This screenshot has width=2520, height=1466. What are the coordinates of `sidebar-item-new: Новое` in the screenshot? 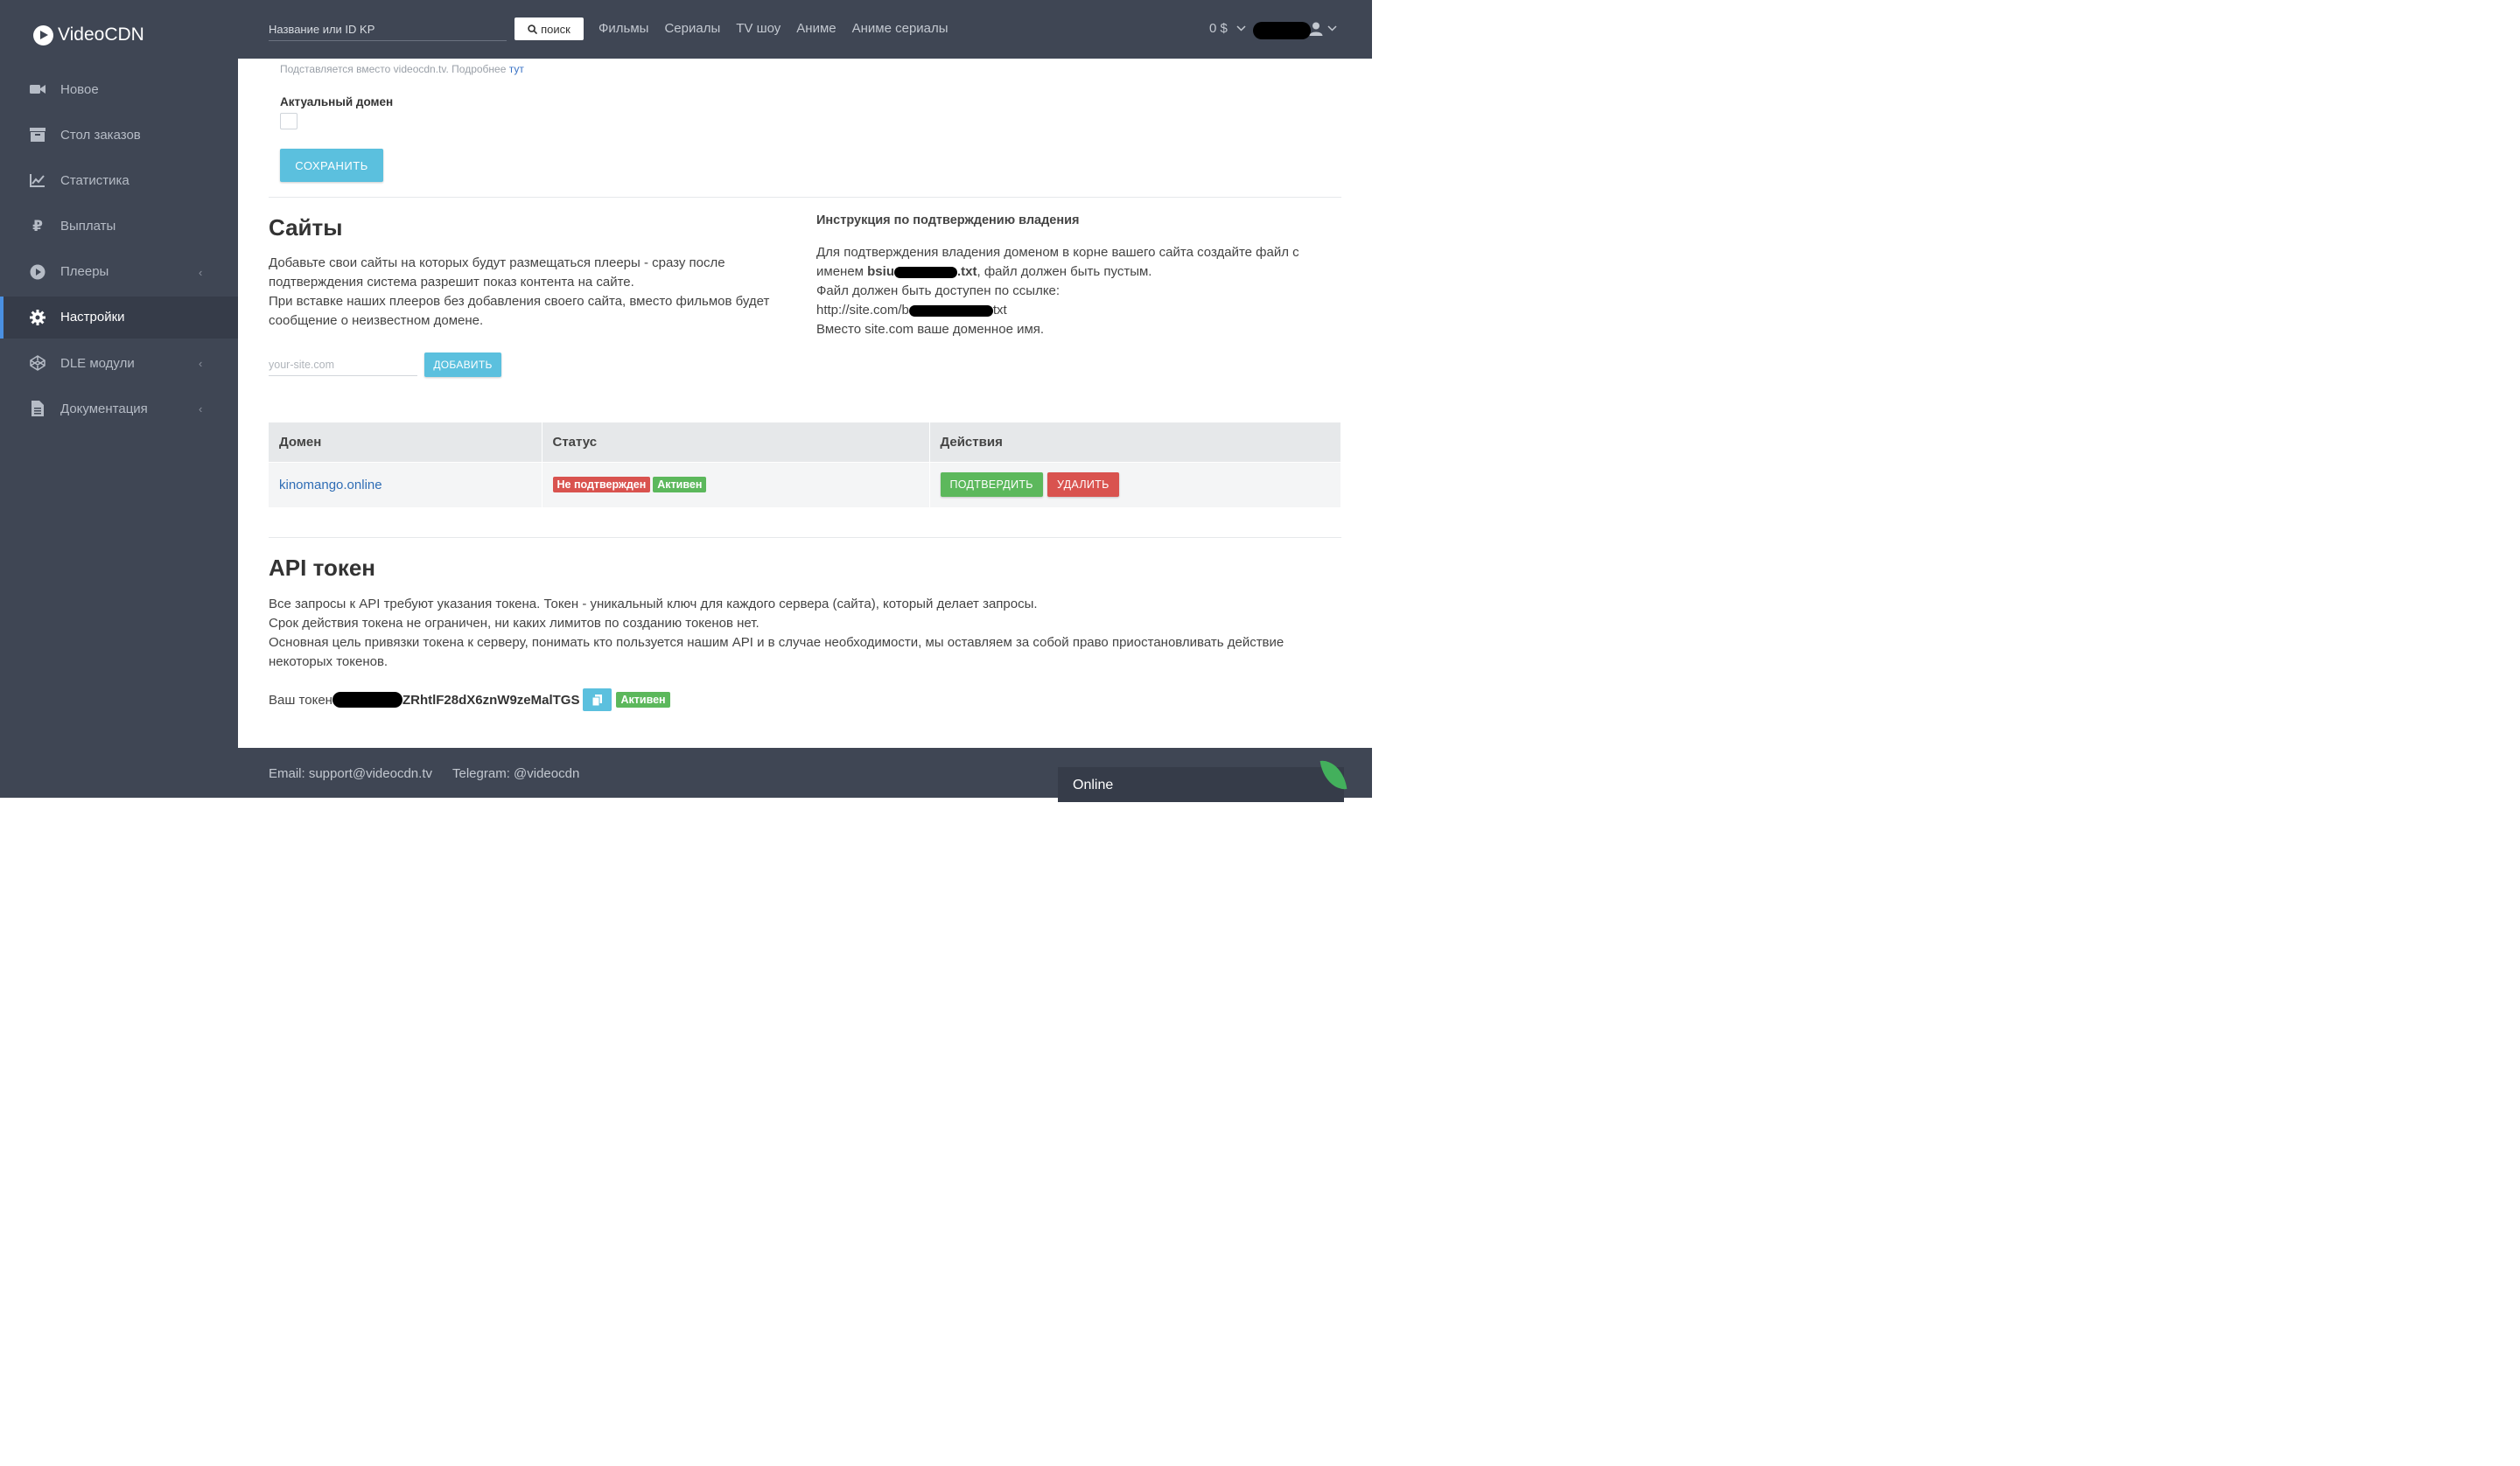 It's located at (119, 89).